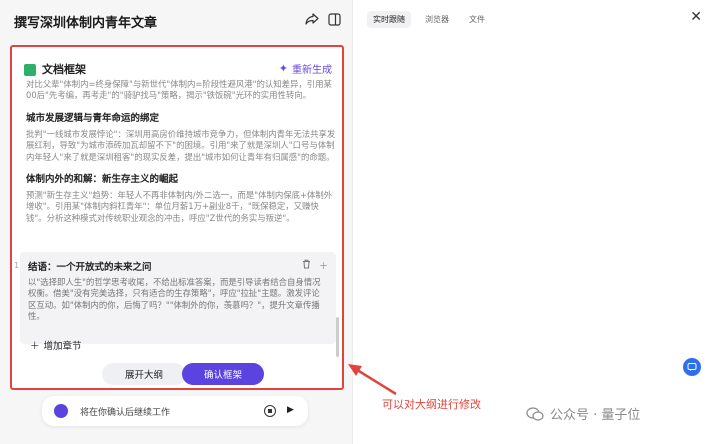  Describe the element at coordinates (595, 415) in the screenshot. I see `watermark-text: 公众号 · 量子位` at that location.